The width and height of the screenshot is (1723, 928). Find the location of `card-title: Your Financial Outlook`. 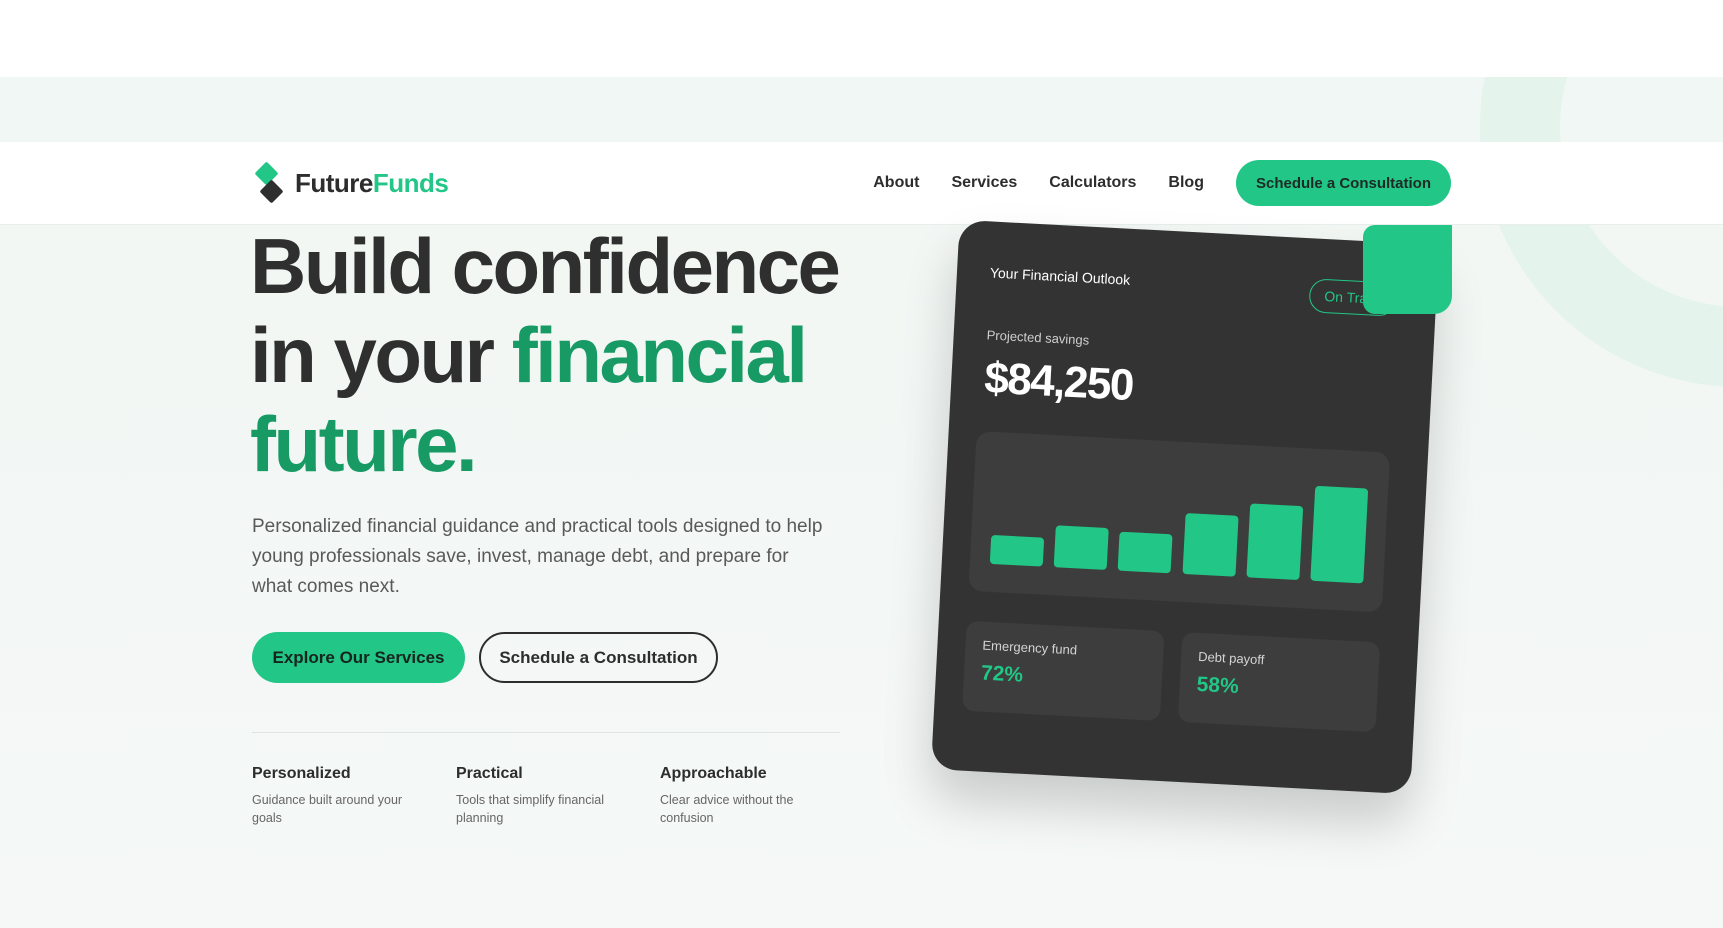

card-title: Your Financial Outlook is located at coordinates (1060, 276).